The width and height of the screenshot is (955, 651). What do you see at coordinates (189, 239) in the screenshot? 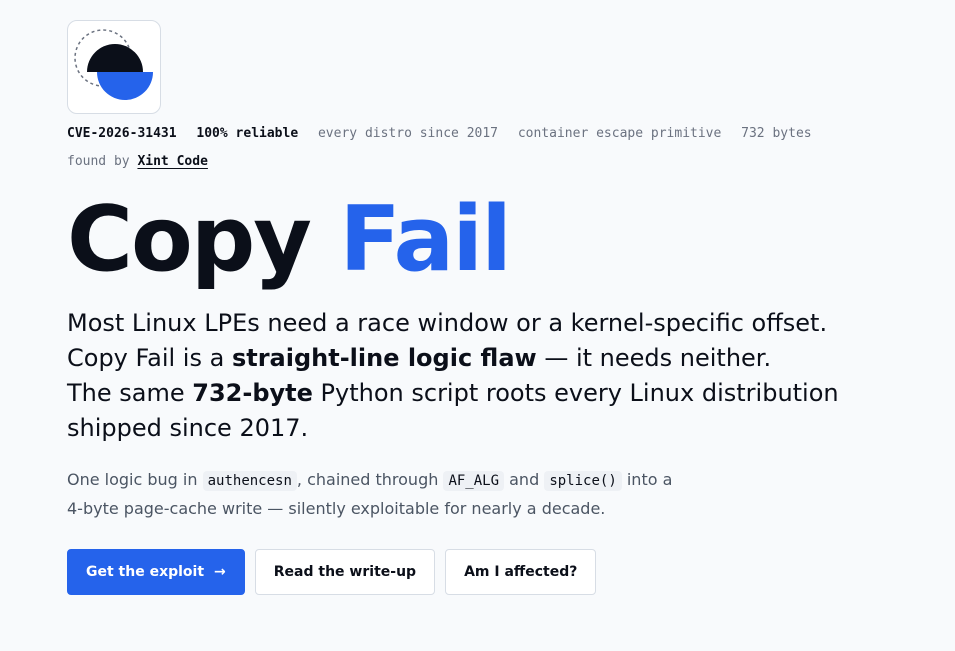
I see `title-copy: Copy` at bounding box center [189, 239].